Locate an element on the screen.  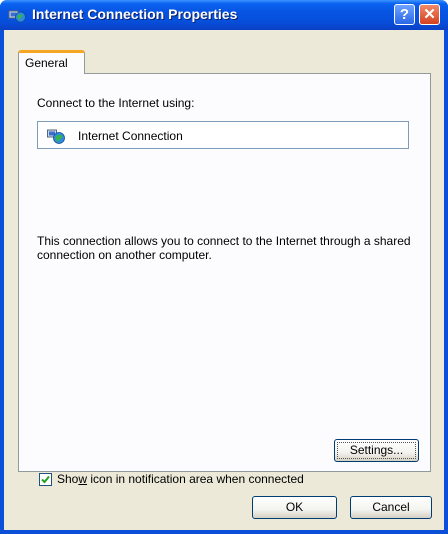
checkmark-icon is located at coordinates (45, 479).